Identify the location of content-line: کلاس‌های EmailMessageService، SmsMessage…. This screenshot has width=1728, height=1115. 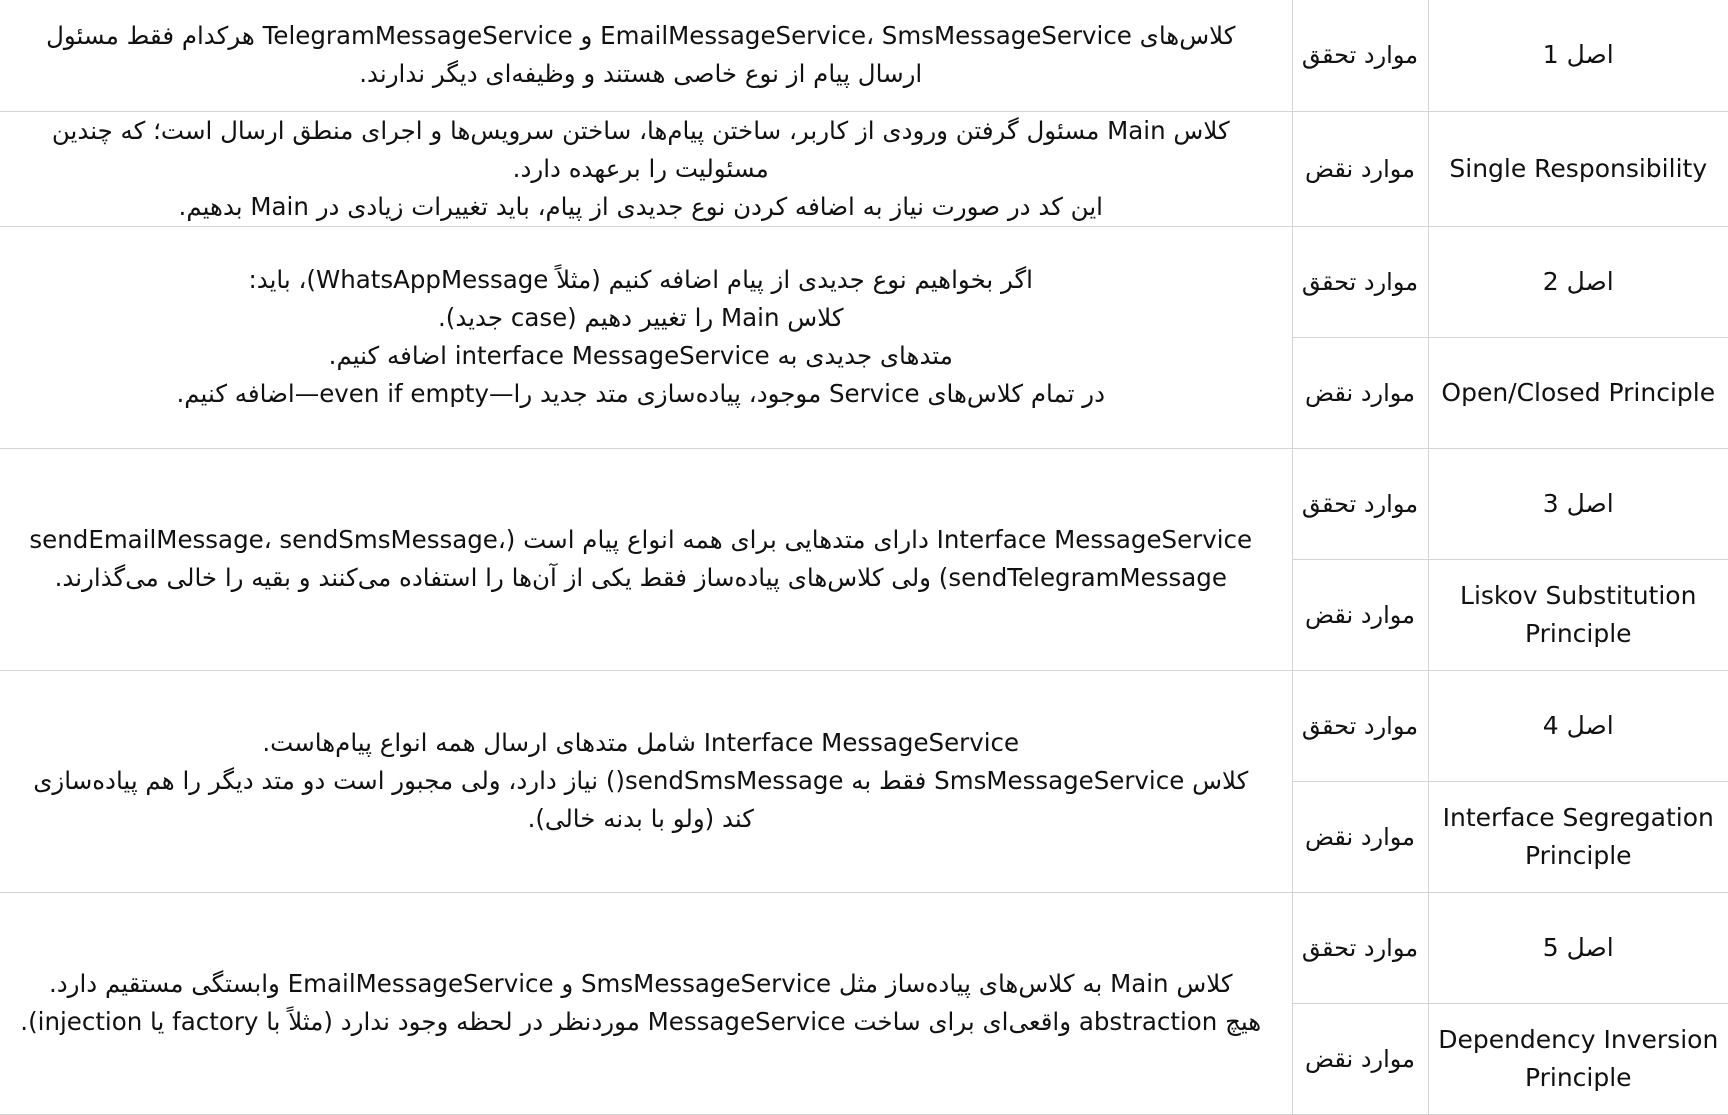
(641, 55).